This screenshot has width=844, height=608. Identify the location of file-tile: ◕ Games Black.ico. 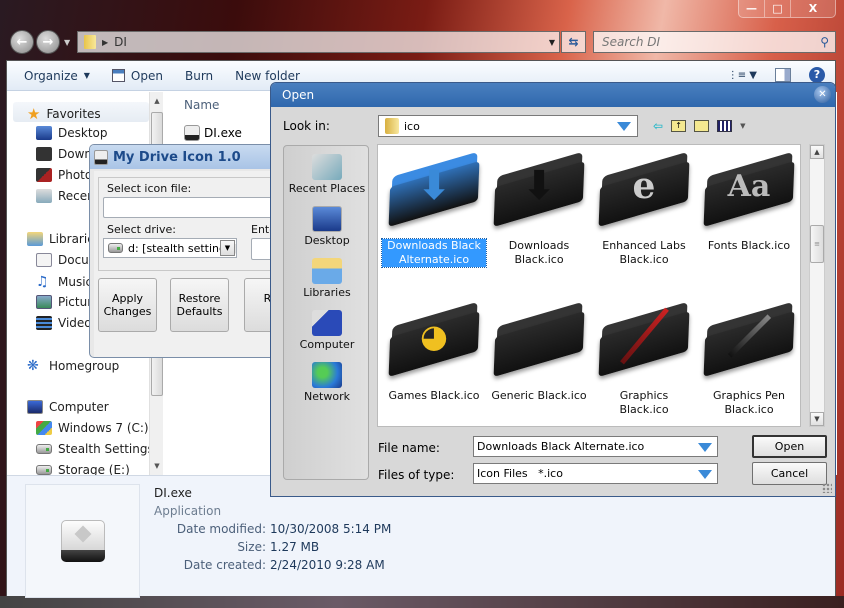
(434, 352).